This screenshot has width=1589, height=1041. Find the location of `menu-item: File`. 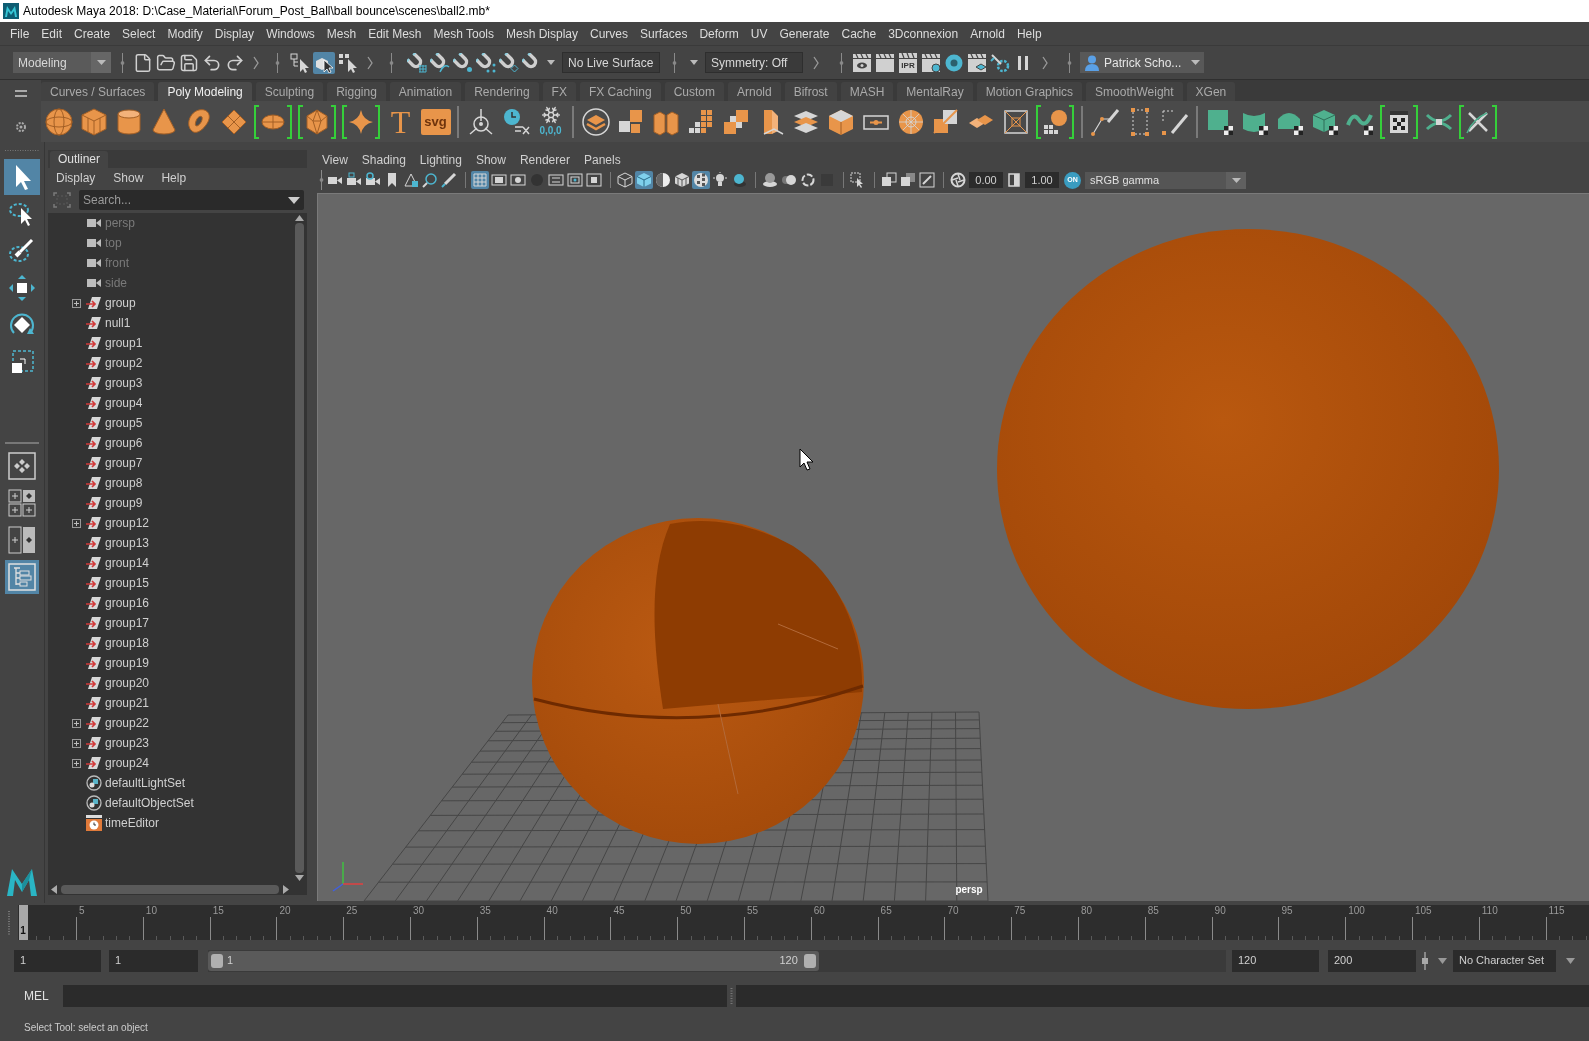

menu-item: File is located at coordinates (20, 33).